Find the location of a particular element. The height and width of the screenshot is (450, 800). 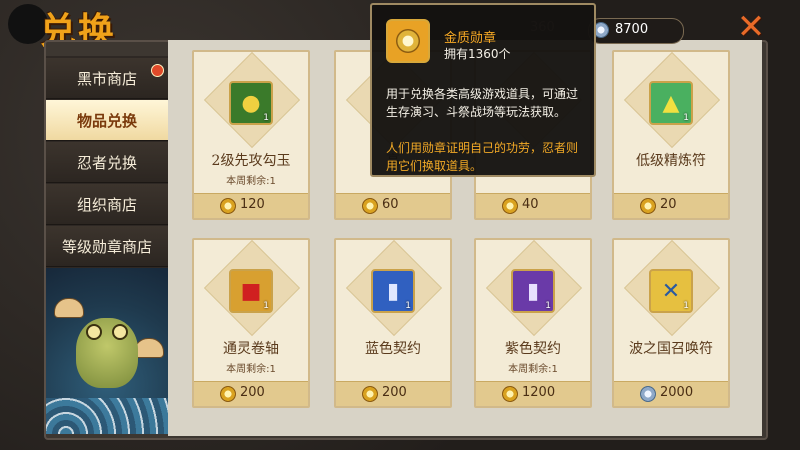

shop-card: ▮ 1 紫色契约 本周剩余:1 1200 is located at coordinates (533, 323).